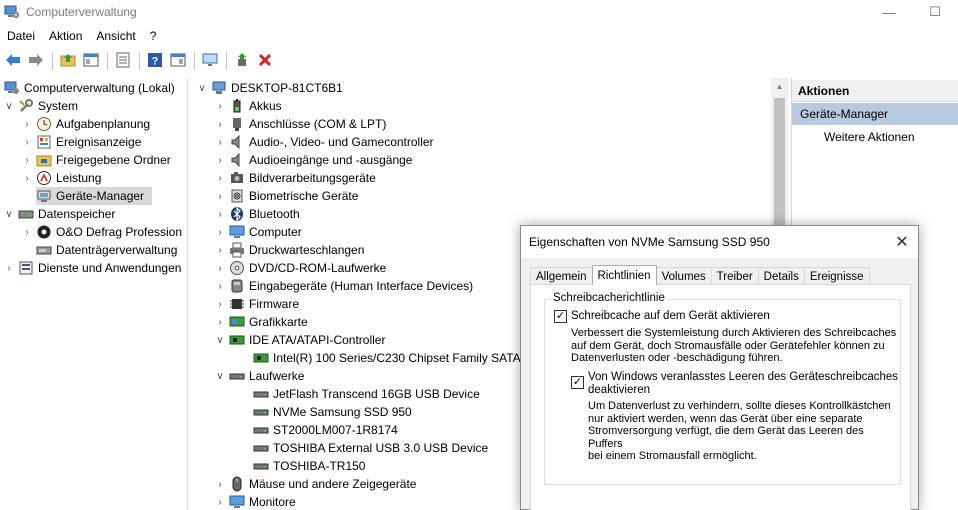 The image size is (958, 510). What do you see at coordinates (21, 36) in the screenshot?
I see `menu-datei: Datei` at bounding box center [21, 36].